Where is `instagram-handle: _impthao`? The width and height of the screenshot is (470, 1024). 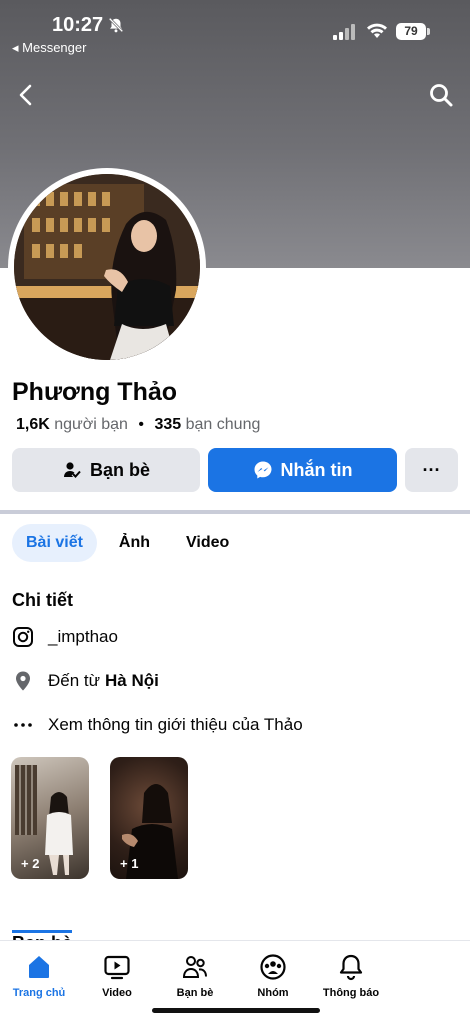 instagram-handle: _impthao is located at coordinates (83, 636).